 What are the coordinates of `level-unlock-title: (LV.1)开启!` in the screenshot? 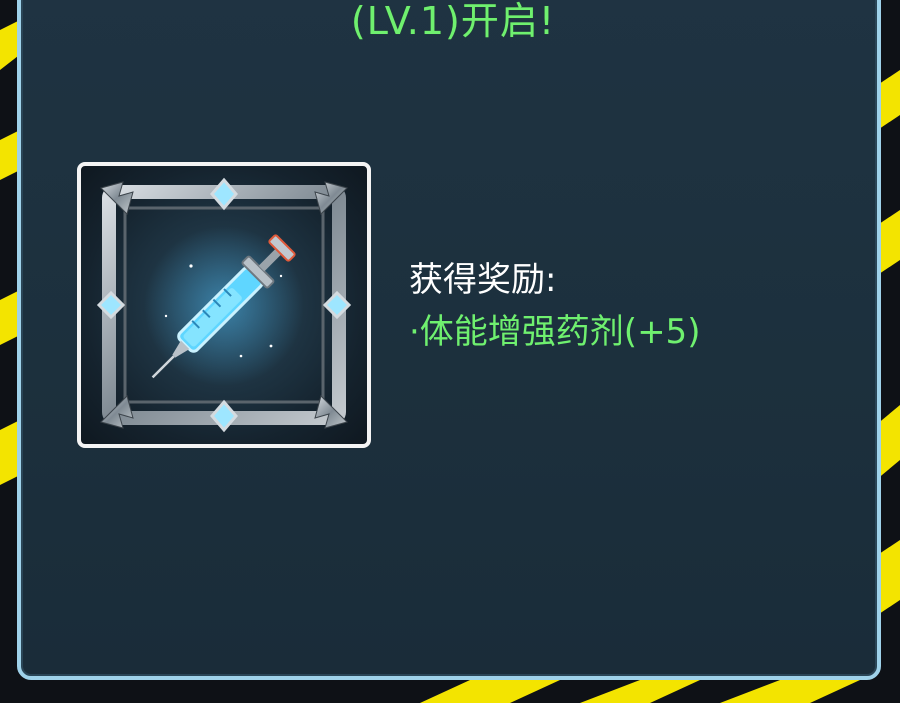 It's located at (453, 21).